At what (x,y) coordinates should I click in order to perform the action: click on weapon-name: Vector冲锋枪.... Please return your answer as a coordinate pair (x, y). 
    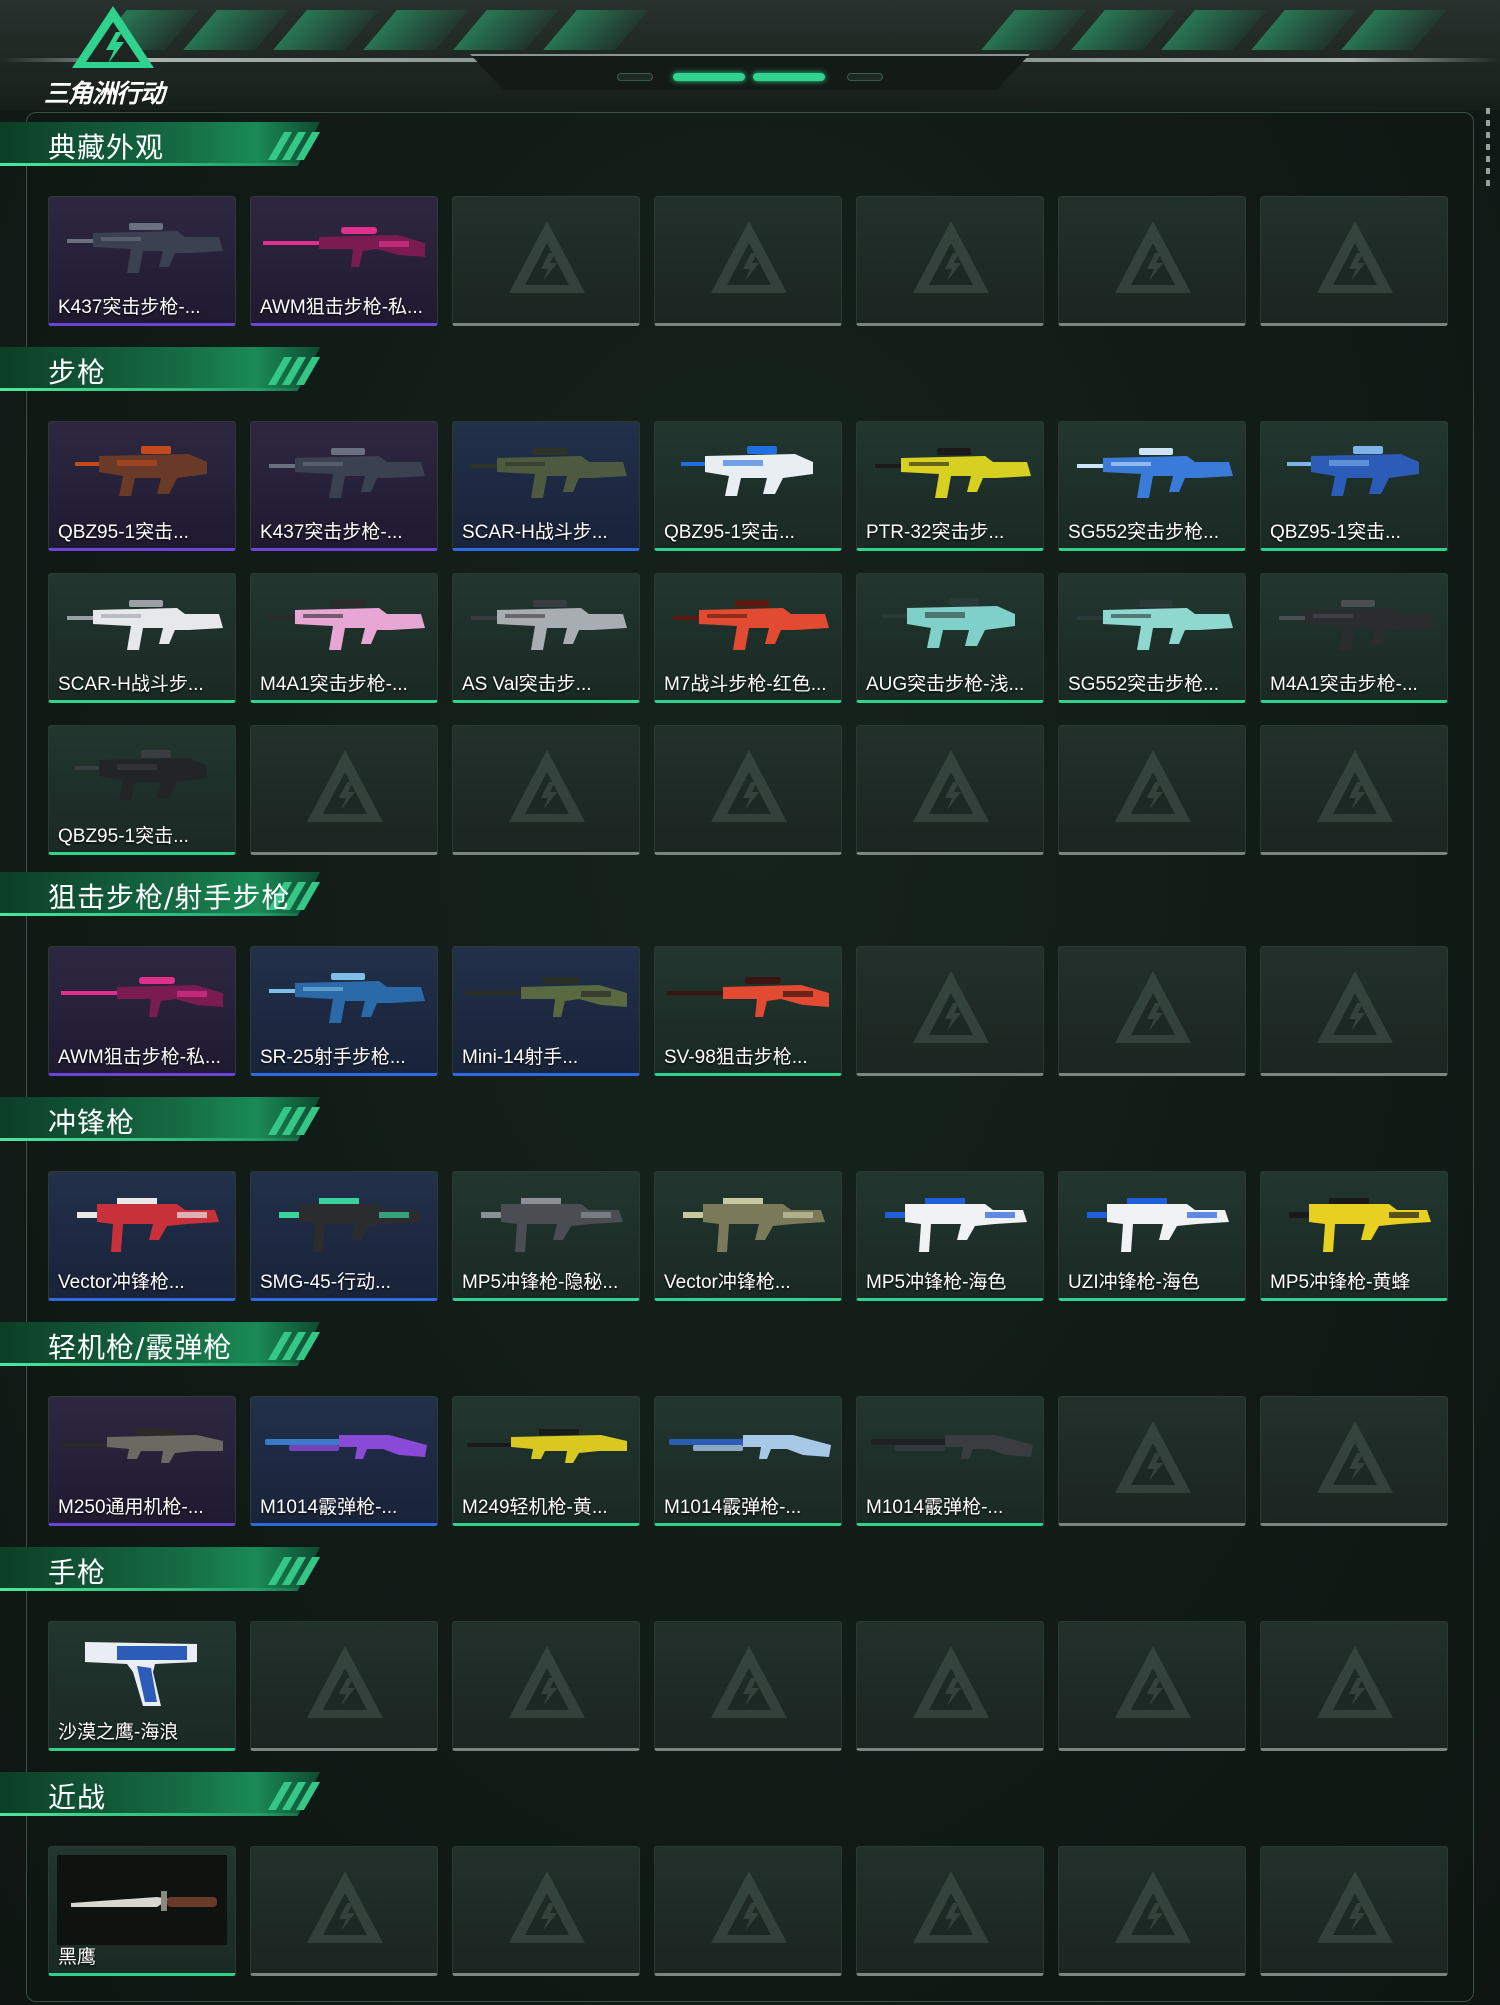
    Looking at the image, I should click on (121, 1282).